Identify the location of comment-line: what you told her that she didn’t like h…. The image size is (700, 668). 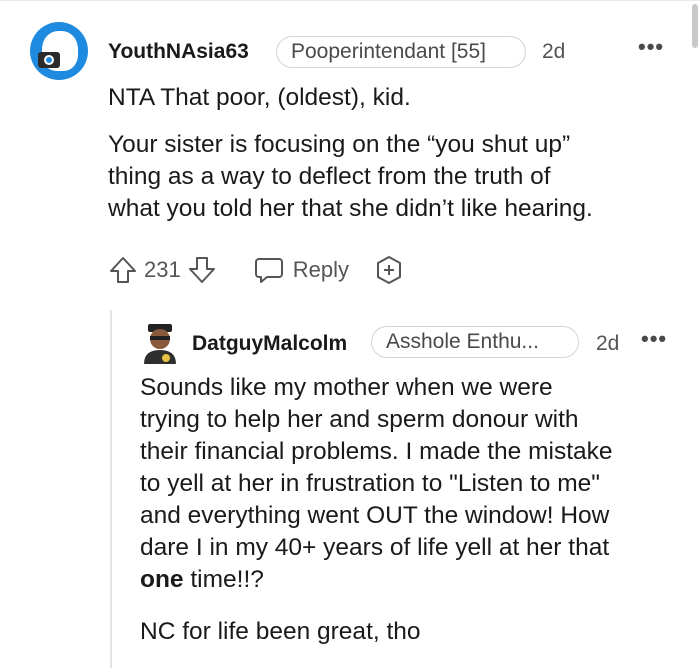
(350, 208).